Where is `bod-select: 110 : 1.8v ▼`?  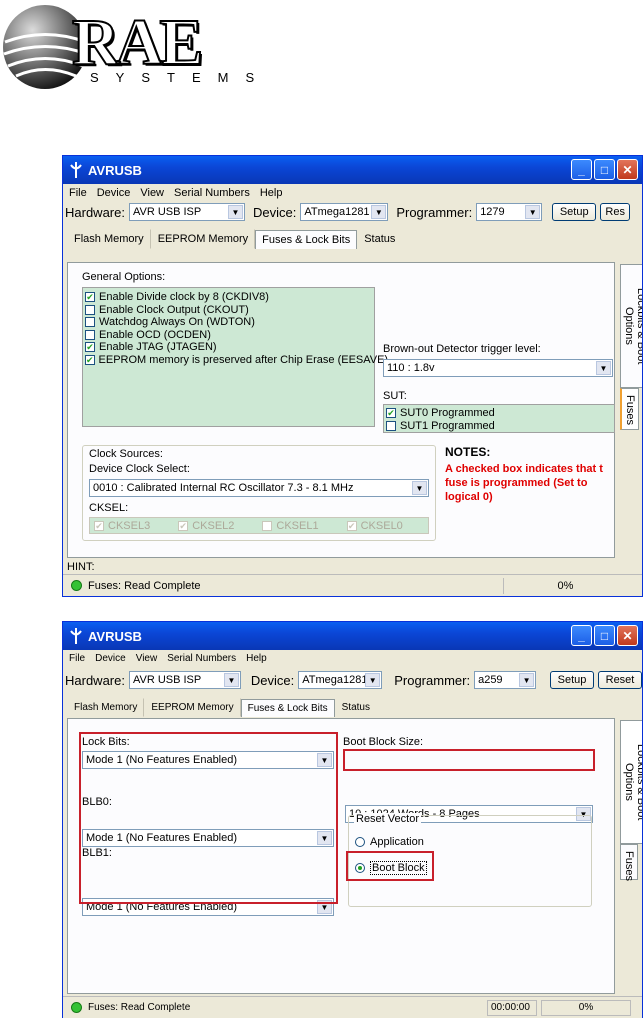 bod-select: 110 : 1.8v ▼ is located at coordinates (498, 368).